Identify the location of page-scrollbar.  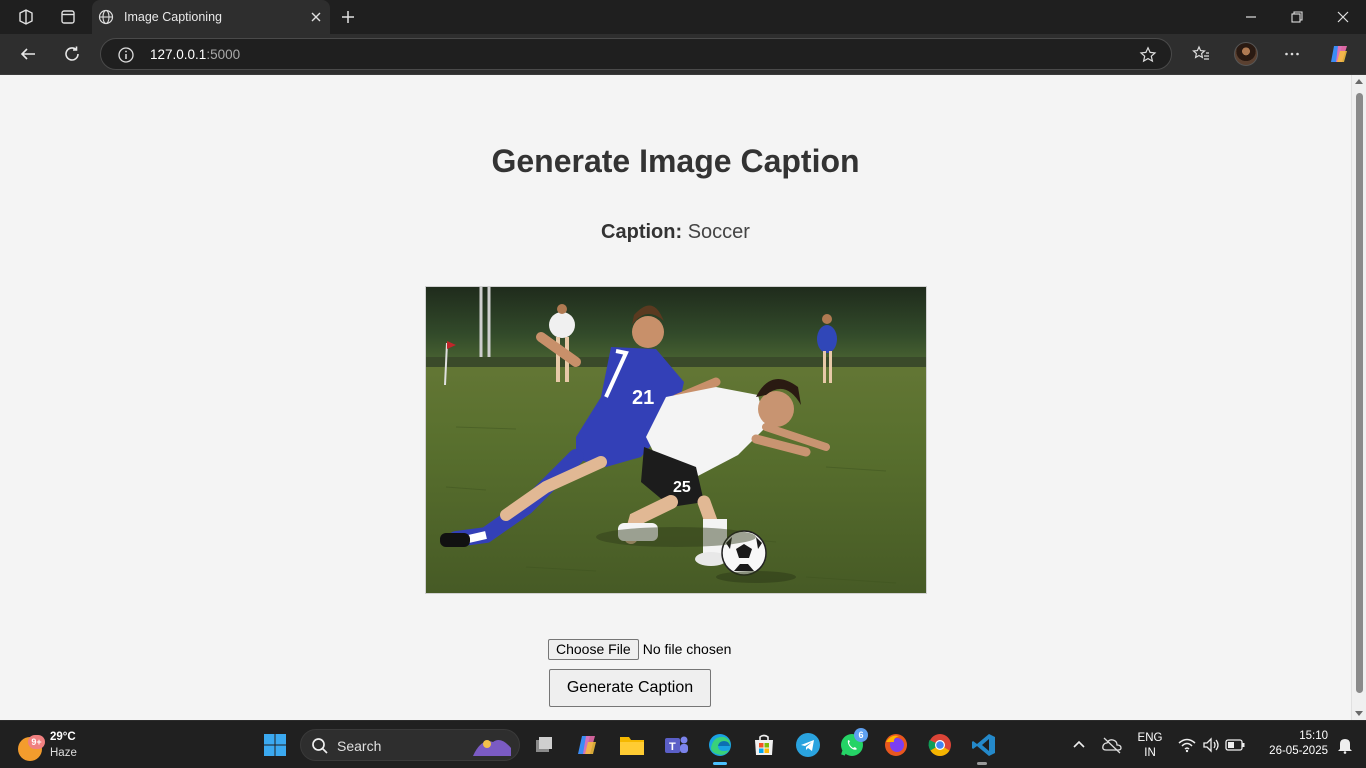
(1358, 397).